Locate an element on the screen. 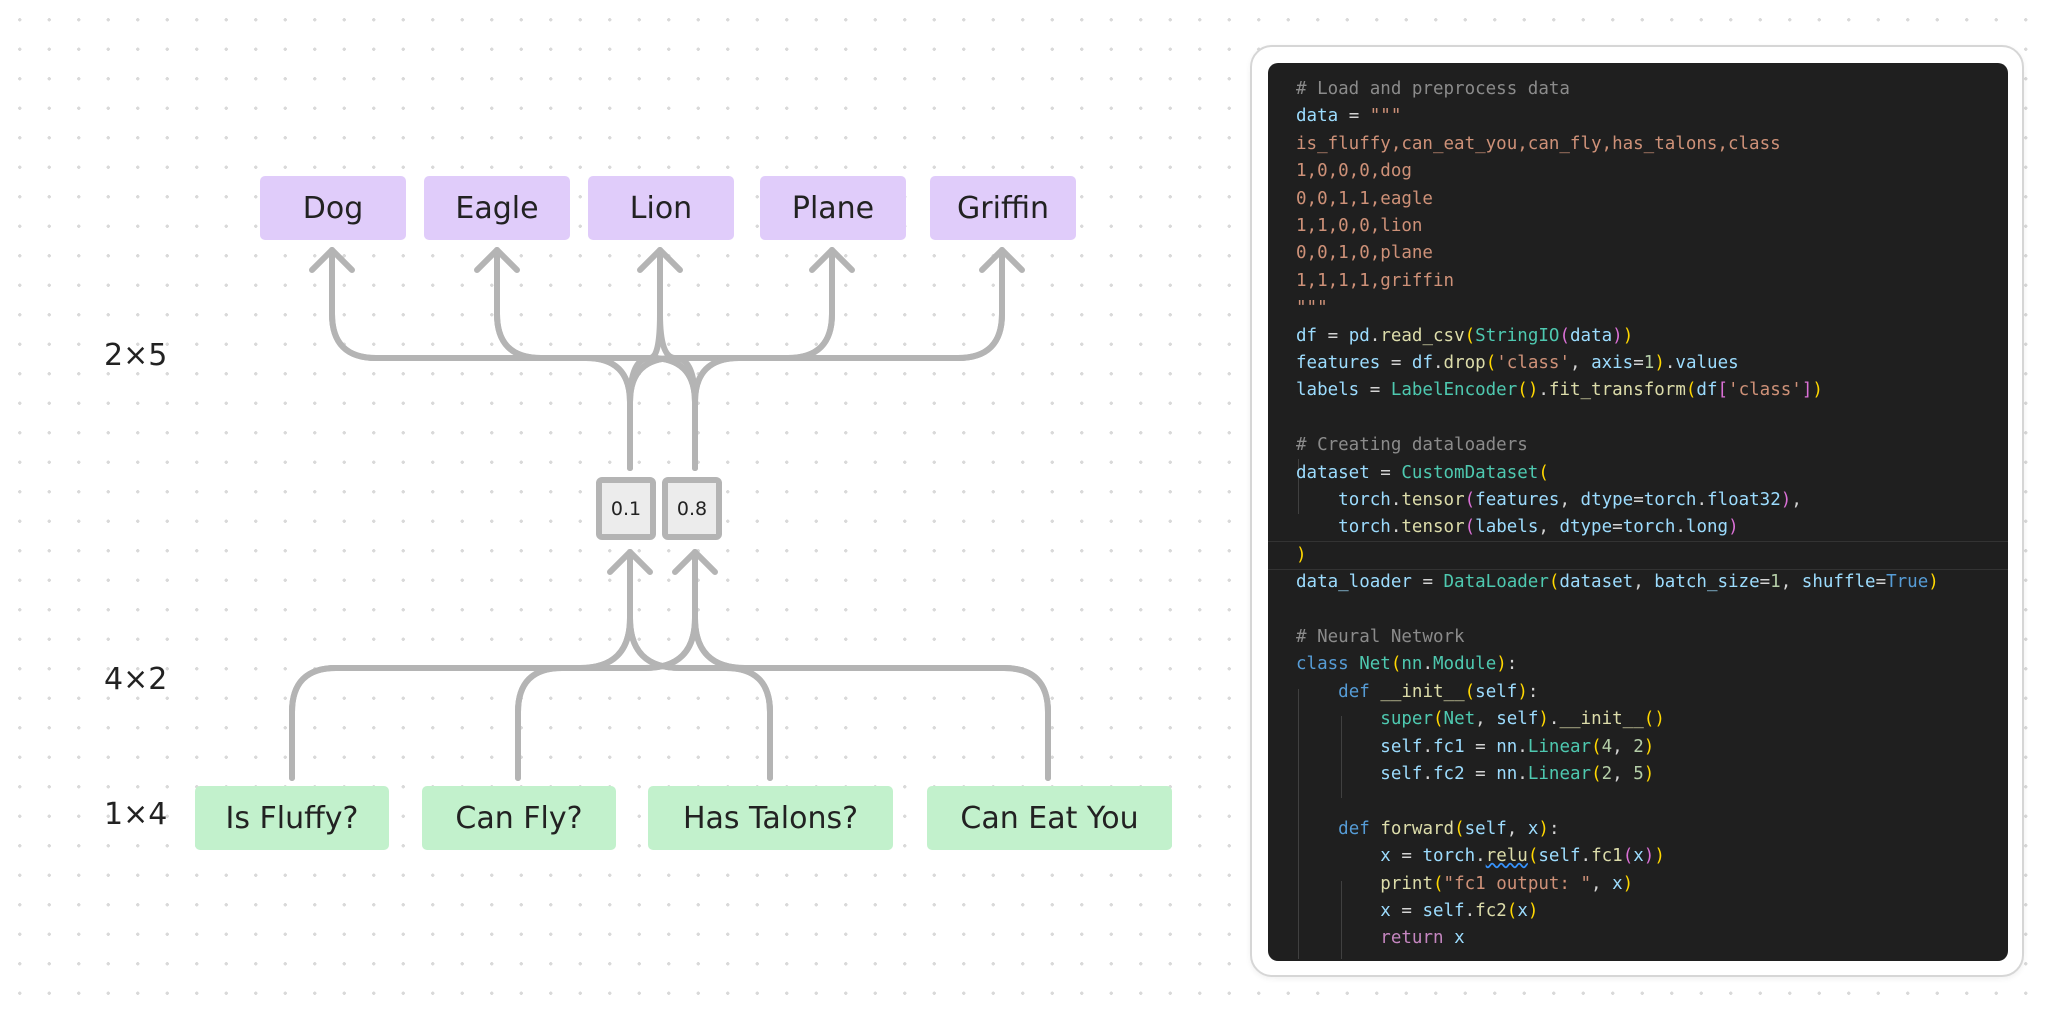 The height and width of the screenshot is (1012, 2050). input-box-can-eat-you: Can Eat You is located at coordinates (1049, 818).